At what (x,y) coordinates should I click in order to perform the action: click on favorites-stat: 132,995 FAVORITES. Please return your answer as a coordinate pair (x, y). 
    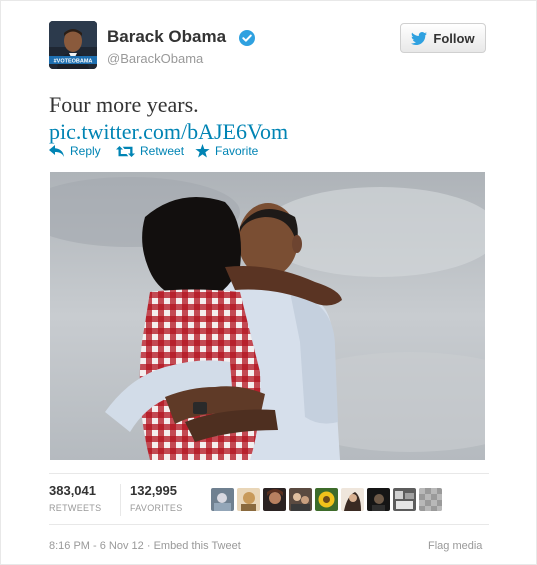
    Looking at the image, I should click on (156, 498).